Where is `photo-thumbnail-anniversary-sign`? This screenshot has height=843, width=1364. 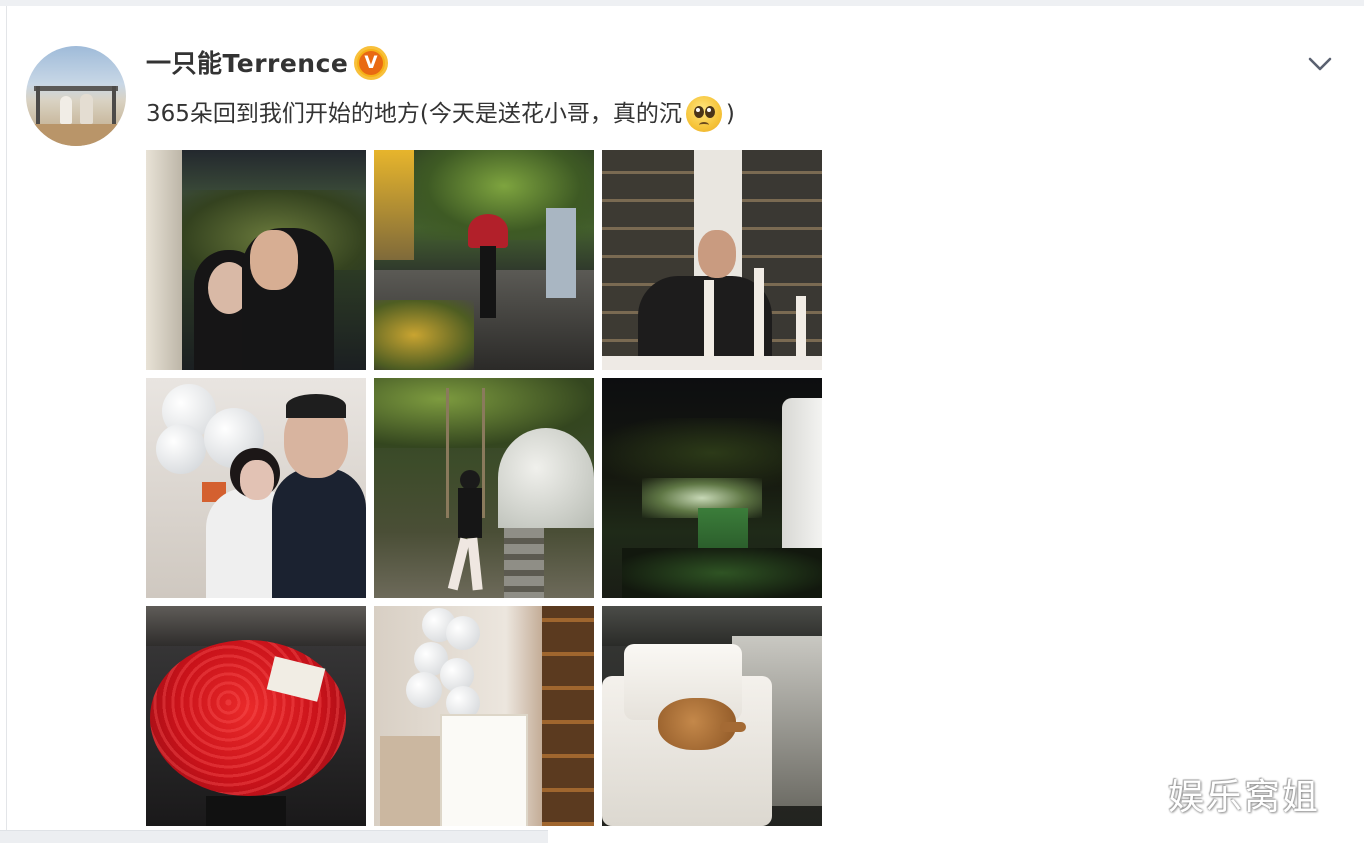
photo-thumbnail-anniversary-sign is located at coordinates (484, 716).